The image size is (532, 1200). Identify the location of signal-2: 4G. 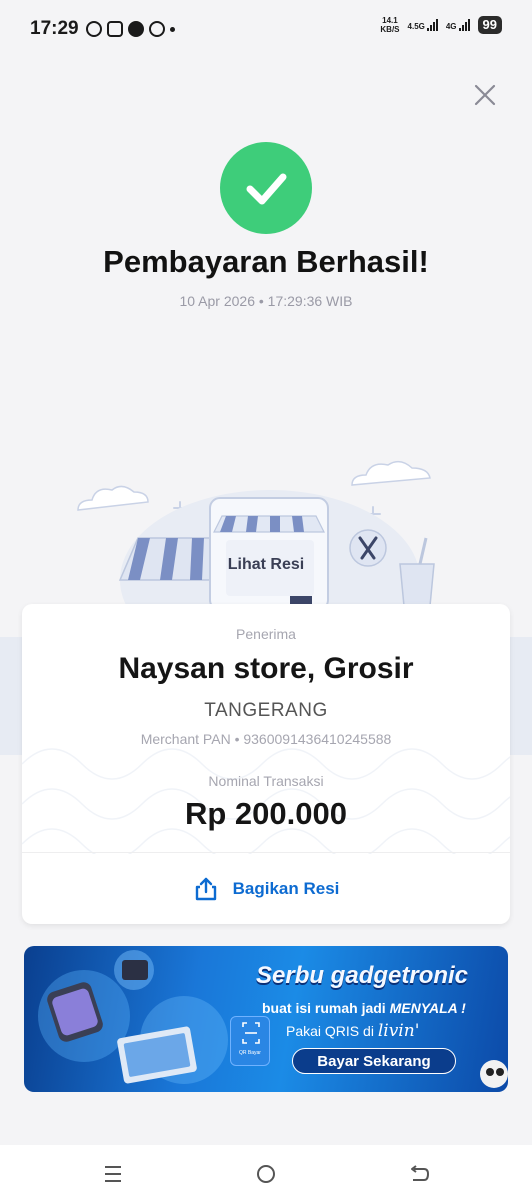
(458, 25).